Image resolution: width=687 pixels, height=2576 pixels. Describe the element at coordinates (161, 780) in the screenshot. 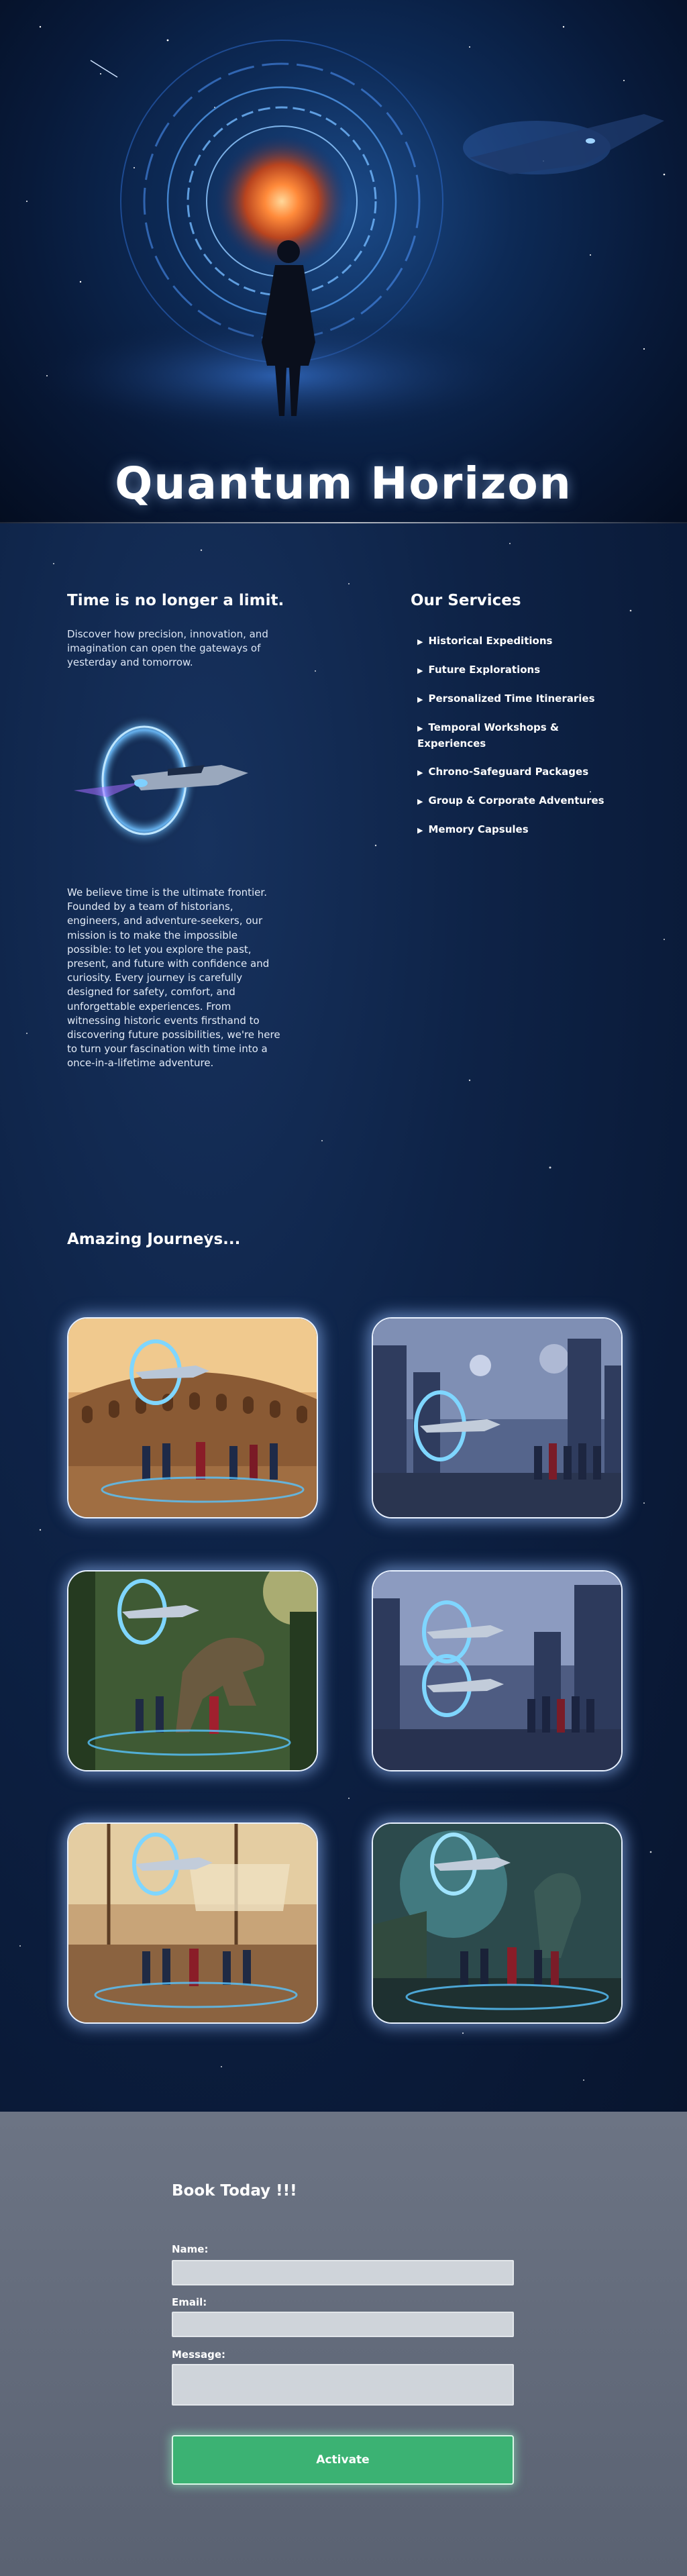

I see `time-ship-illustration` at that location.